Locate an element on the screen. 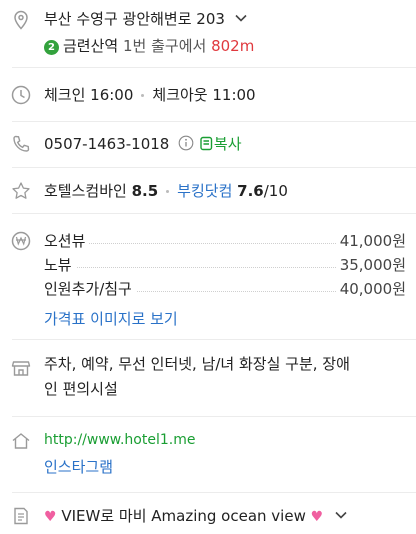 The height and width of the screenshot is (534, 416). hours-section: 체크인 16:00 체크아웃 11:00 is located at coordinates (208, 95).